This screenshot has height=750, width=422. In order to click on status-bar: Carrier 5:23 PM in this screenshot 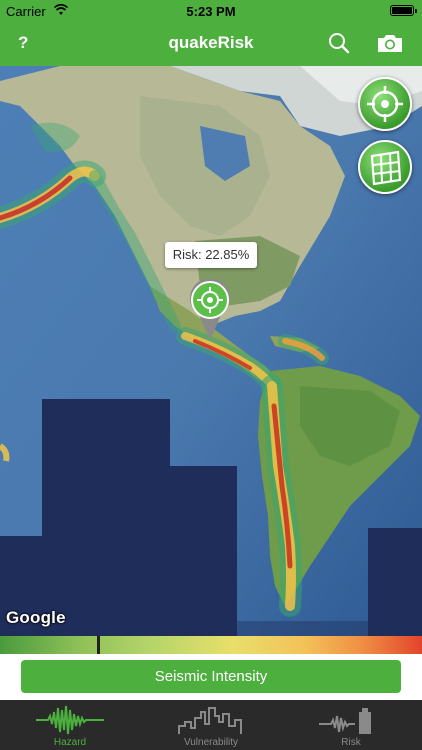, I will do `click(211, 11)`.